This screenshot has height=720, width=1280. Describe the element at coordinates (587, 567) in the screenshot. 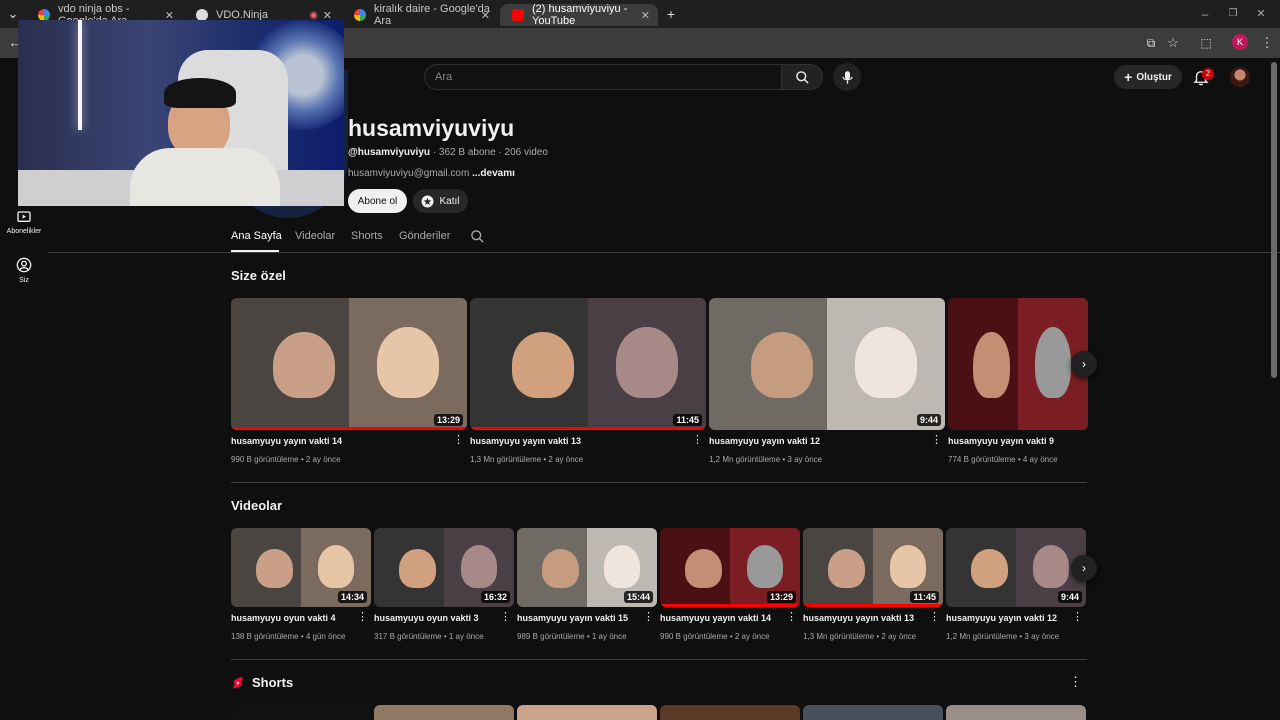

I see `video-thumbnail: 15:44` at that location.